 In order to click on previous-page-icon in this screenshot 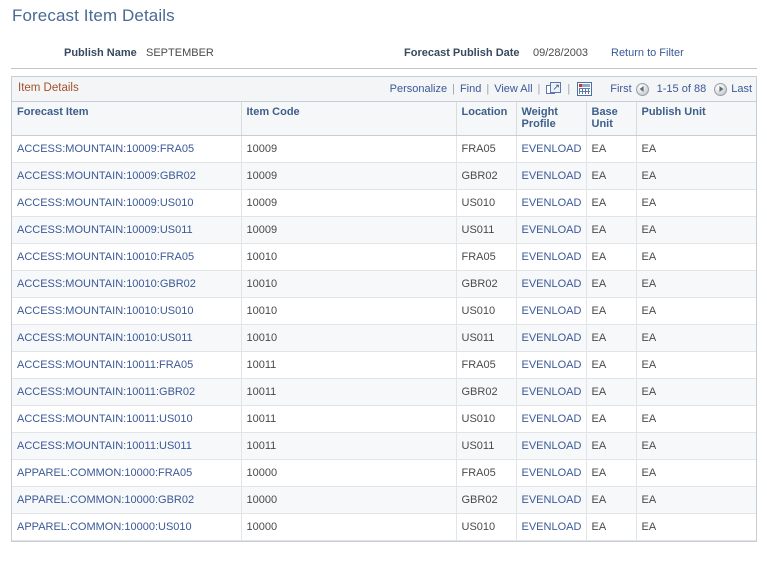, I will do `click(642, 89)`.